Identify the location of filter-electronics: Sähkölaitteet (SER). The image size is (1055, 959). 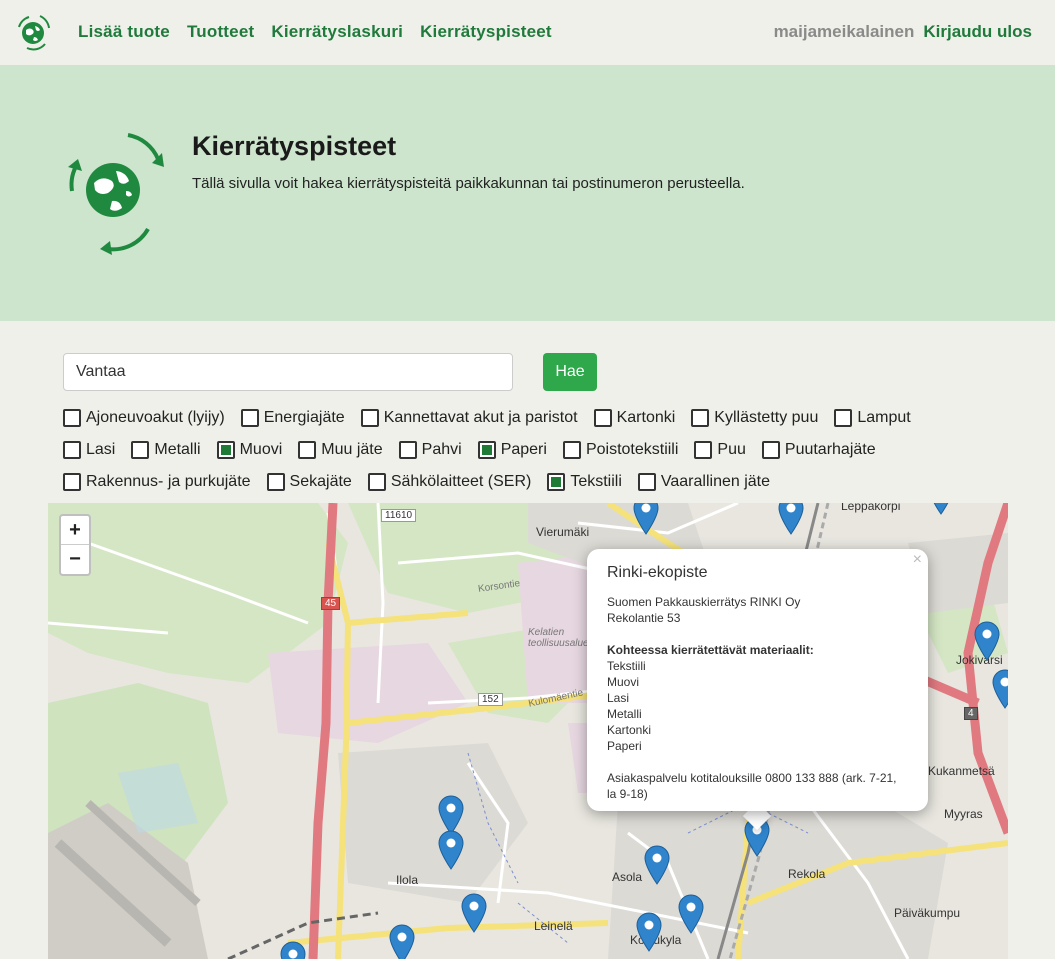
(449, 482).